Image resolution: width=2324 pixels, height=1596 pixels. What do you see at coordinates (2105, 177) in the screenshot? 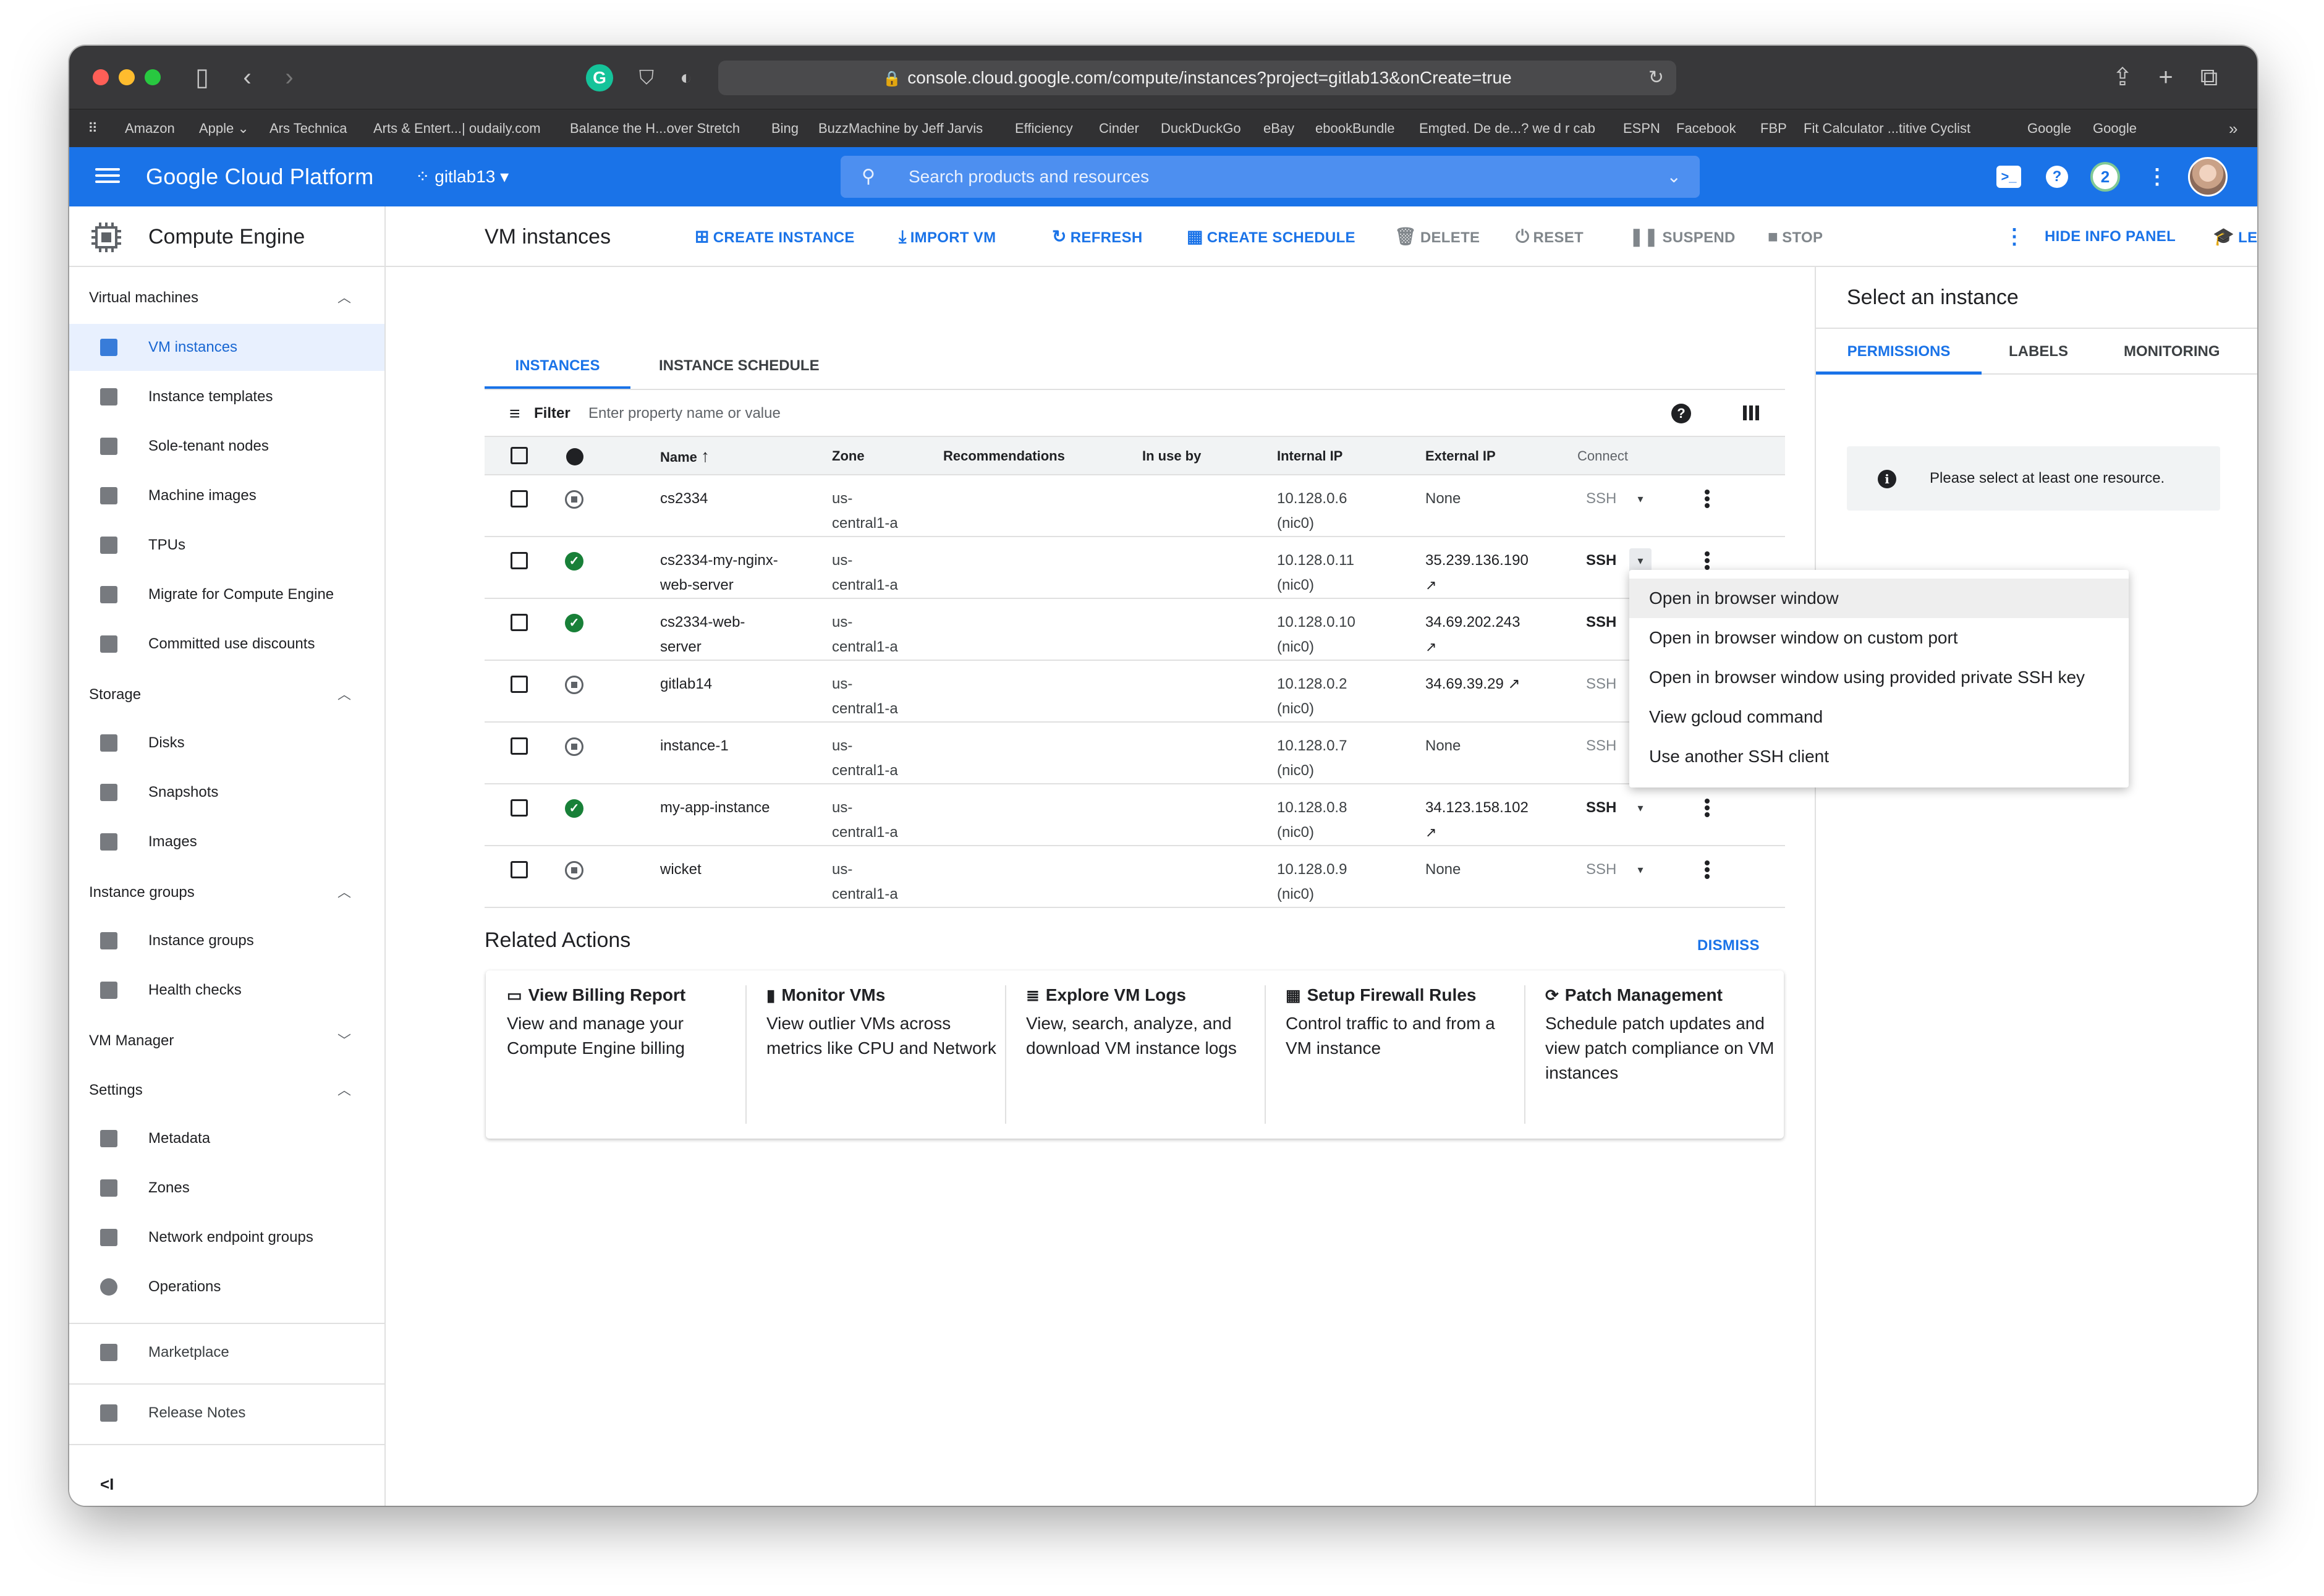
I see `notifications-icon: 2` at bounding box center [2105, 177].